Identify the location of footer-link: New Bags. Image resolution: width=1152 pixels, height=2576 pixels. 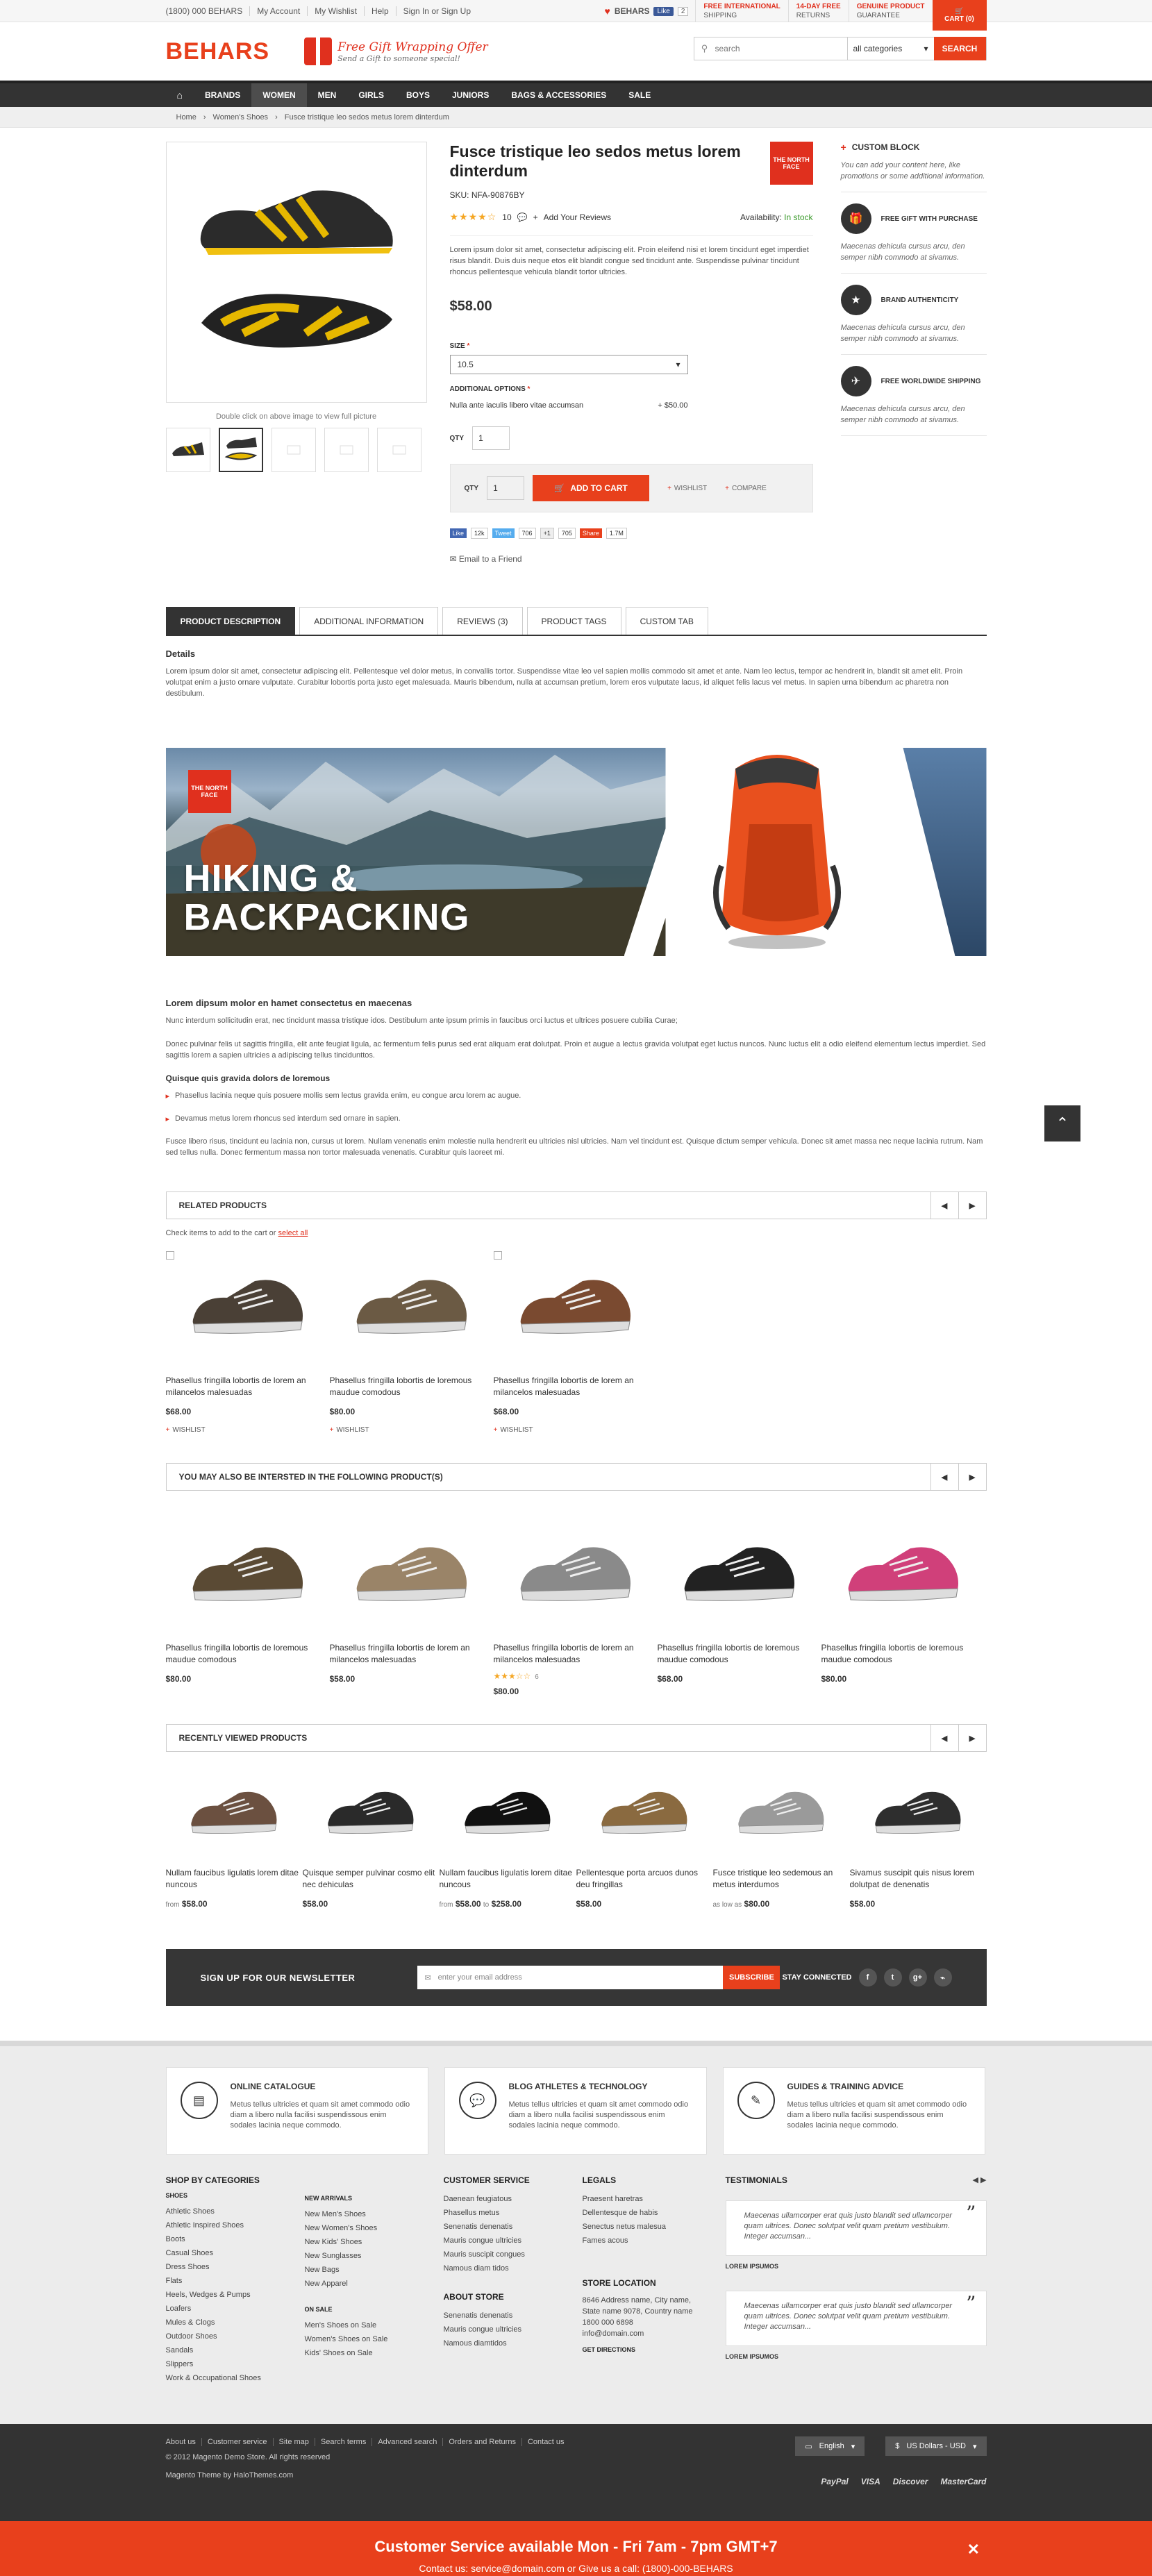
(375, 2270).